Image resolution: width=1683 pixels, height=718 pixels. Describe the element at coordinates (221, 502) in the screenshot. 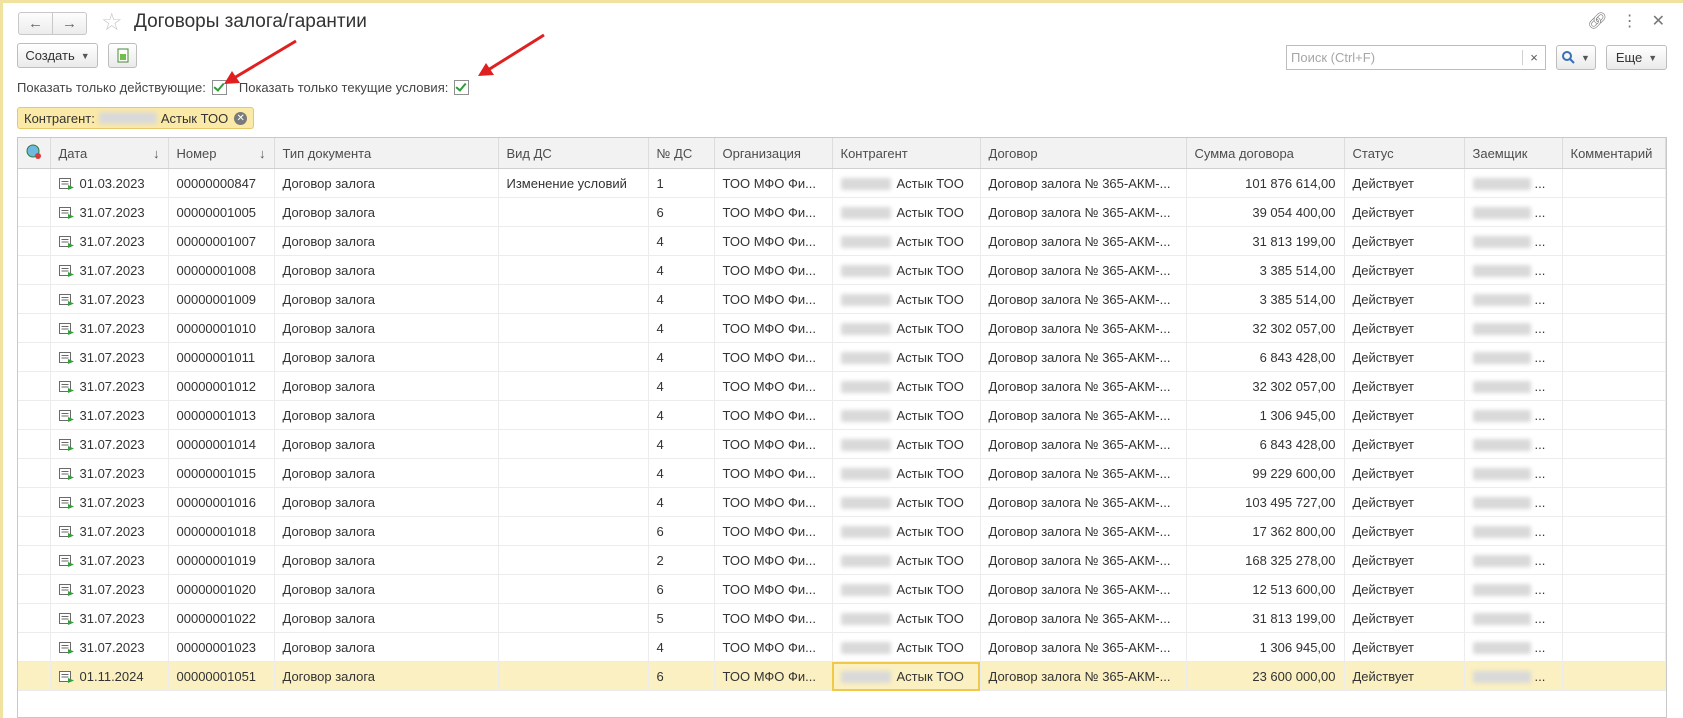

I see `cell-number: 00000001016` at that location.